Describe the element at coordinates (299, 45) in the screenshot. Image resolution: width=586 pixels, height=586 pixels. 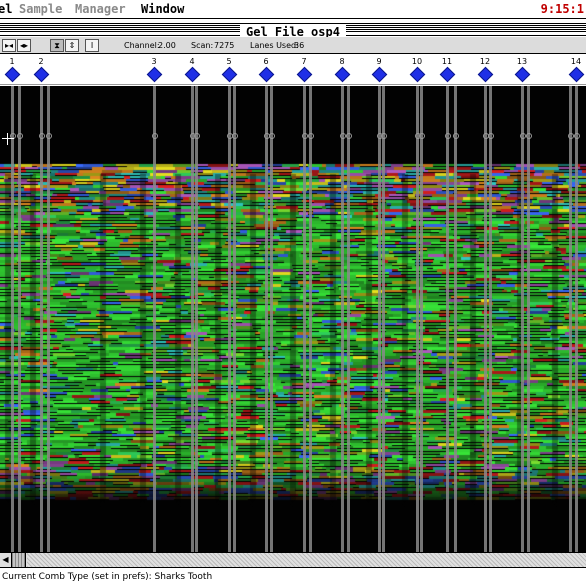
I see `lanes-used-value: 36` at that location.